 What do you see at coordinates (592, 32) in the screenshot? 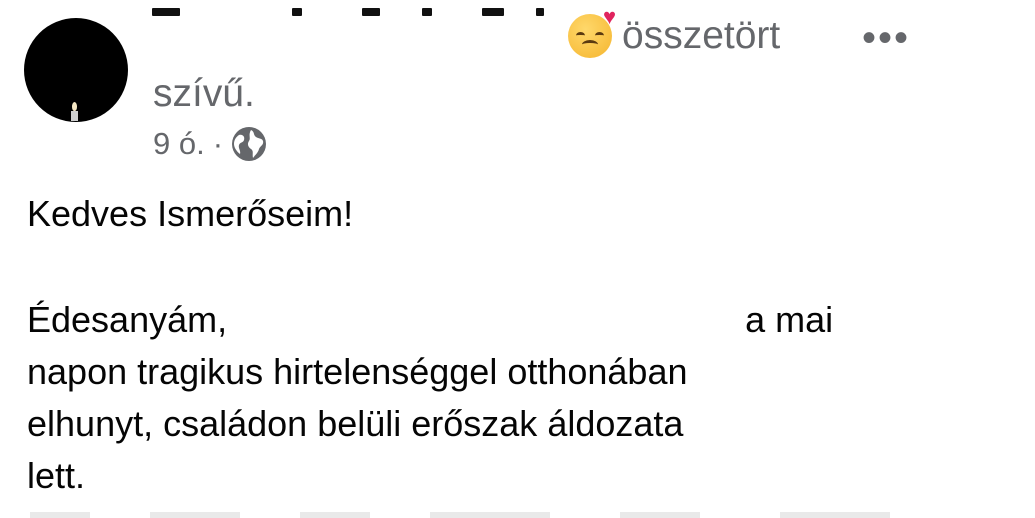
I see `broken-heart-sad-face-icon: ♥` at bounding box center [592, 32].